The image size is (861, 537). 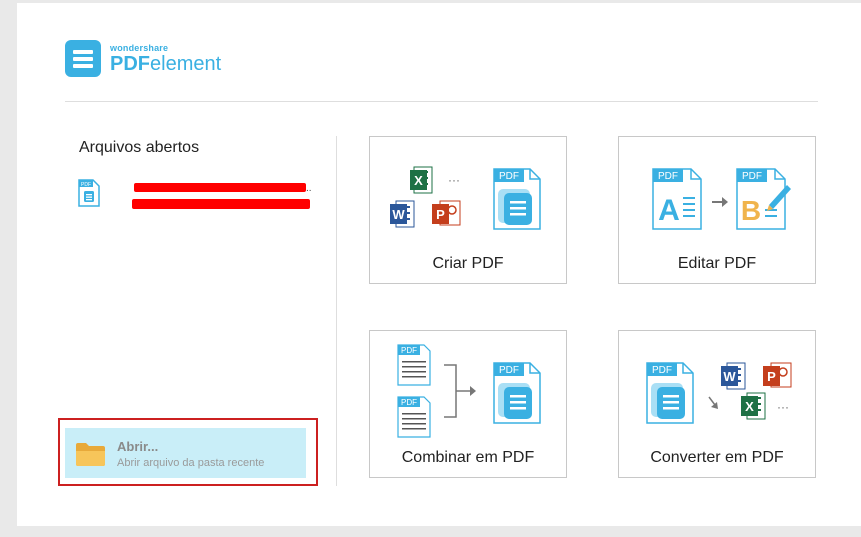 I want to click on pdf-file-icon-top: PDF, so click(x=414, y=365).